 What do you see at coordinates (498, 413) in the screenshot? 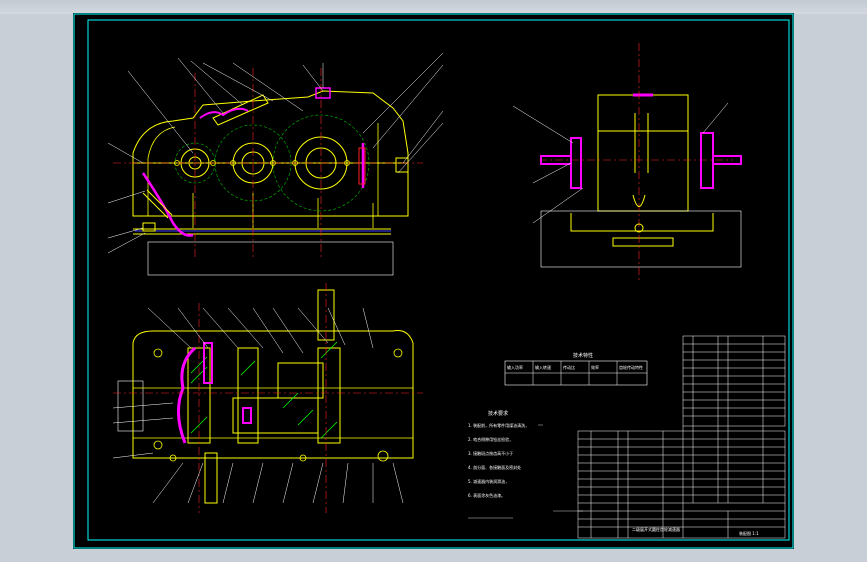
I see `tech-req-title: 技术要求` at bounding box center [498, 413].